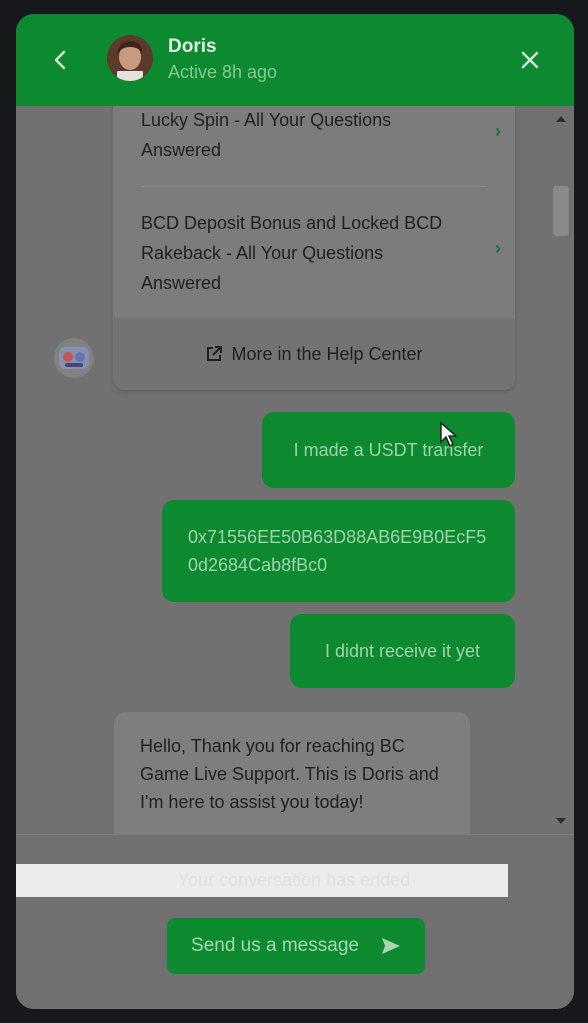 The width and height of the screenshot is (588, 1023). I want to click on divider, so click(314, 186).